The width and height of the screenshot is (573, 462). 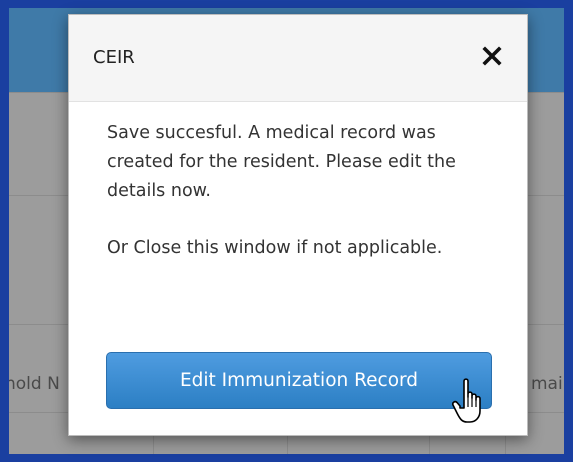 I want to click on column-header-partial-right: mai, so click(x=547, y=384).